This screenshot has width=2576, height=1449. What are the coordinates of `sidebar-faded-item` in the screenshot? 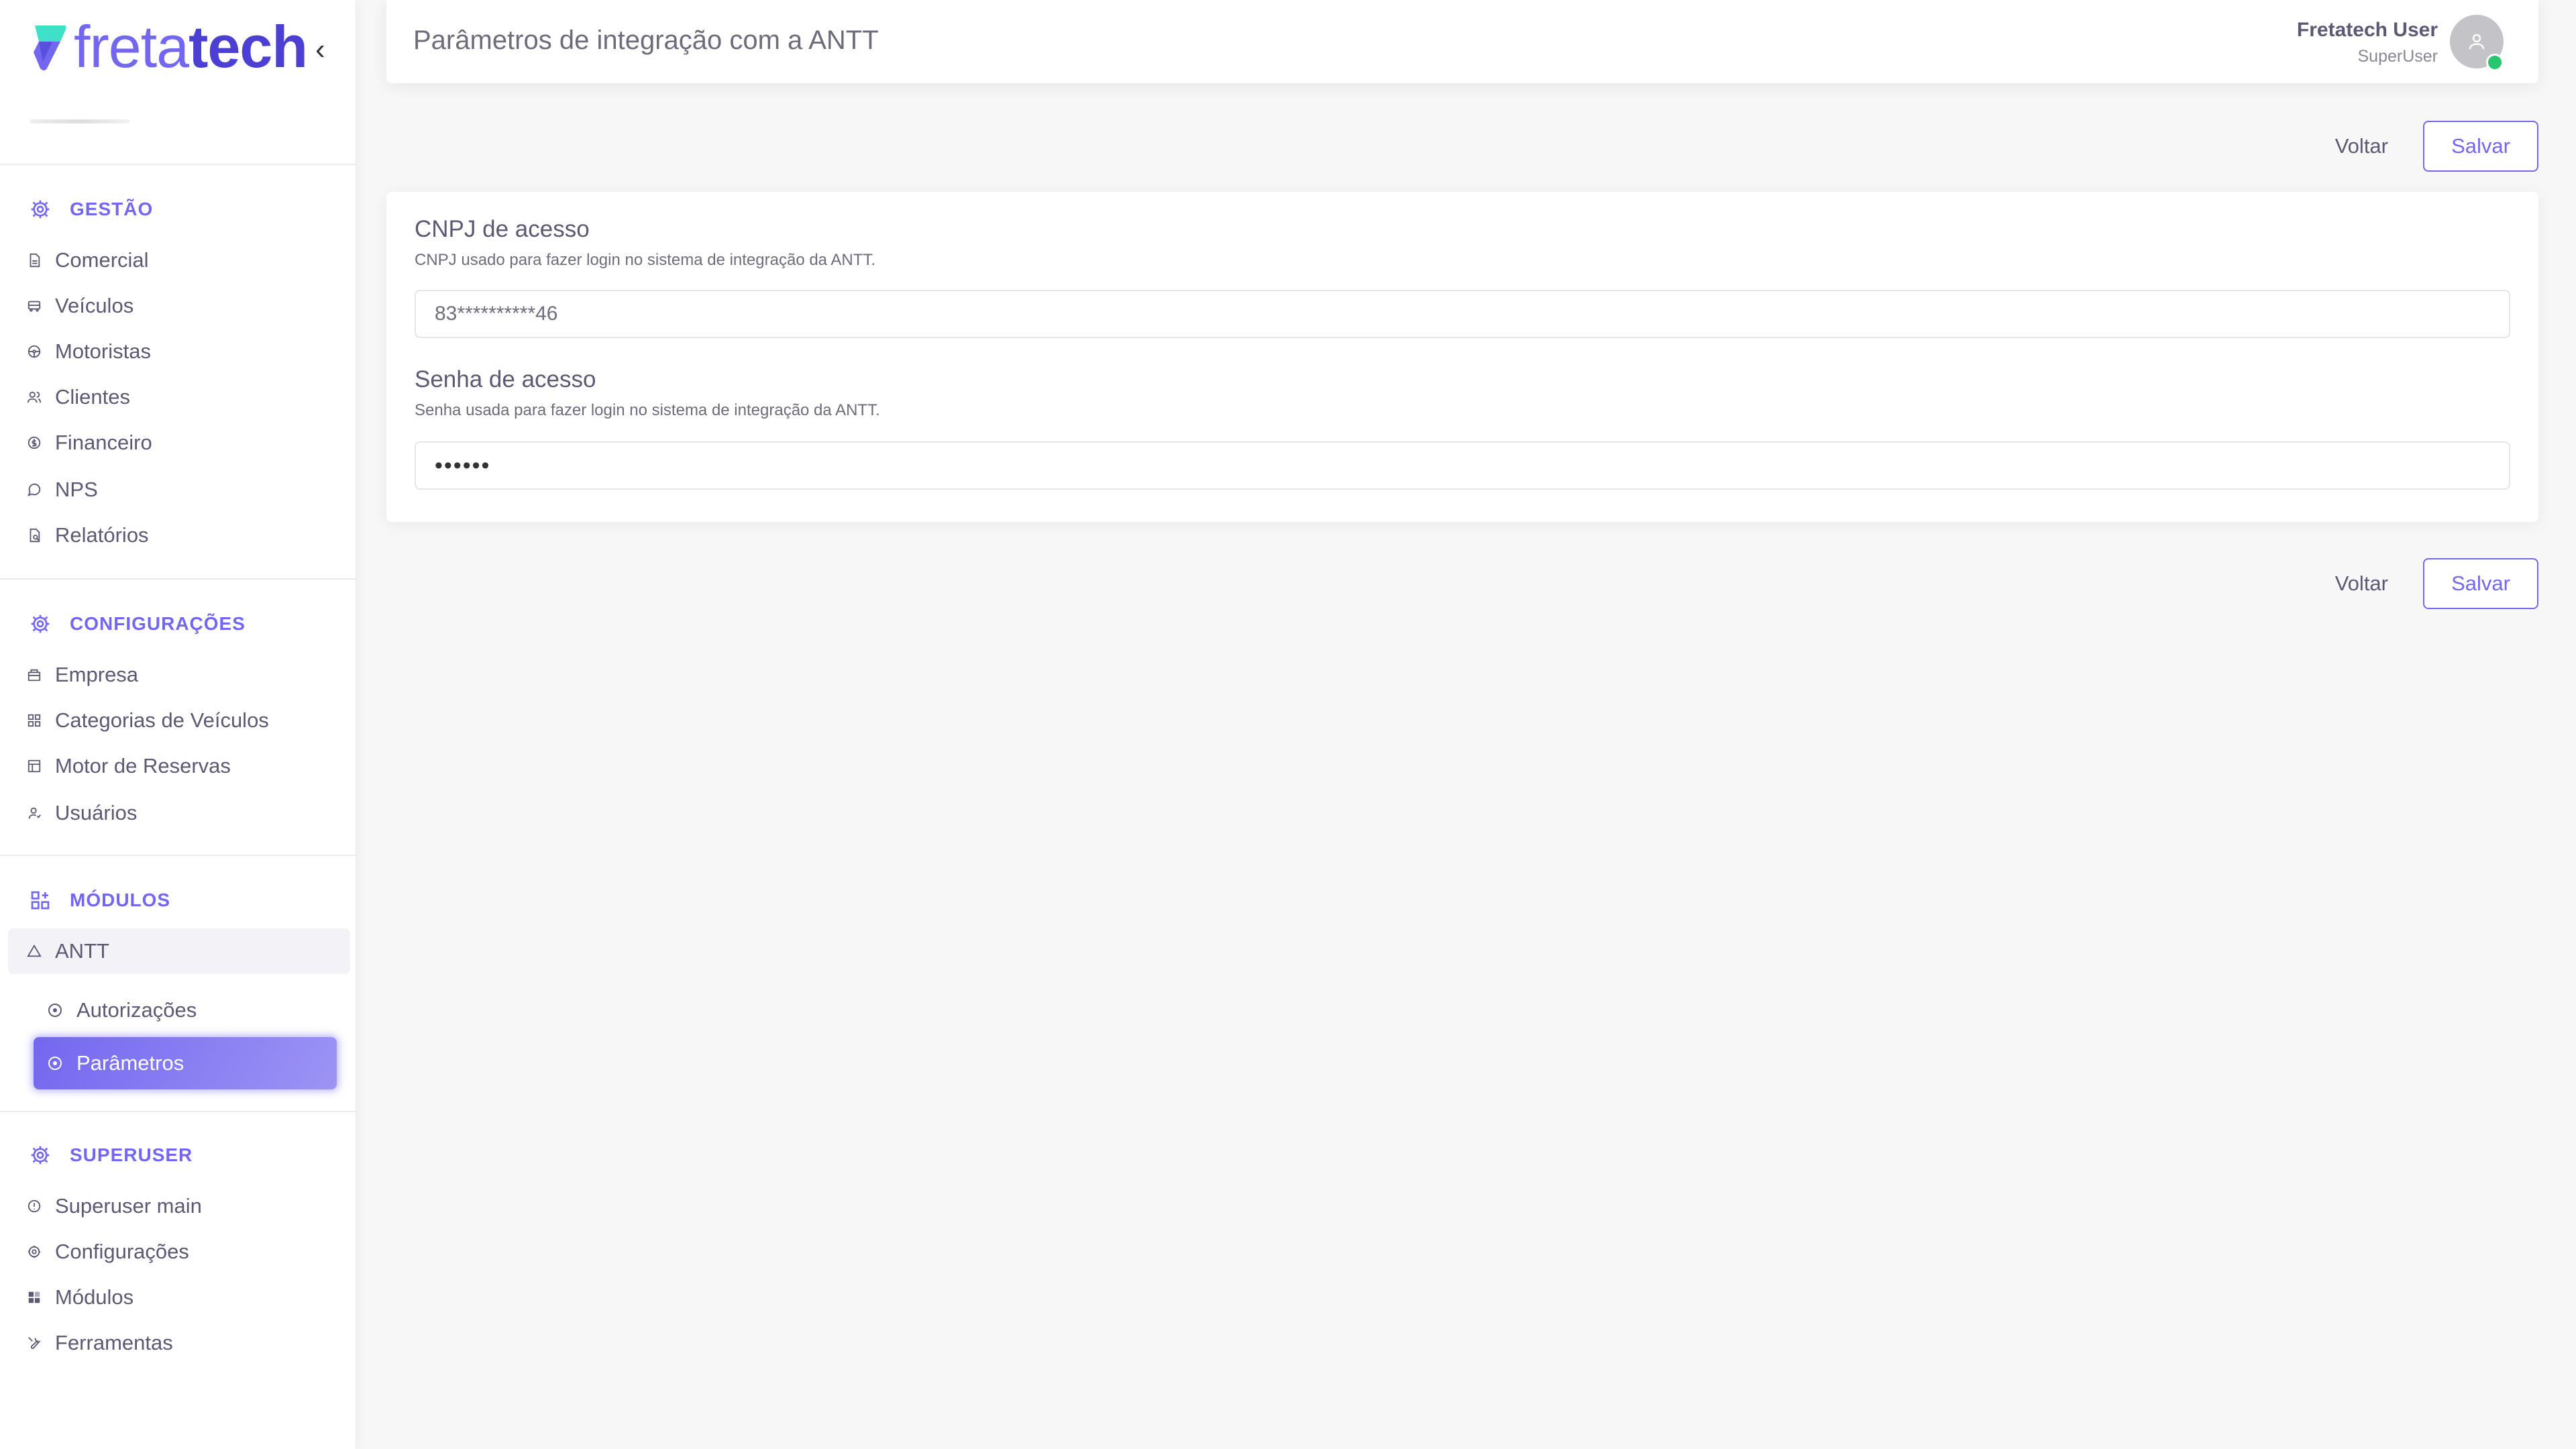 It's located at (80, 121).